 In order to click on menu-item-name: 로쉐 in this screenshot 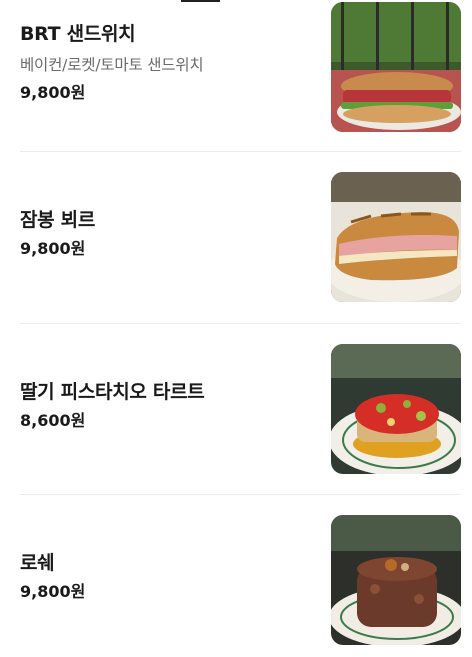, I will do `click(37, 563)`.